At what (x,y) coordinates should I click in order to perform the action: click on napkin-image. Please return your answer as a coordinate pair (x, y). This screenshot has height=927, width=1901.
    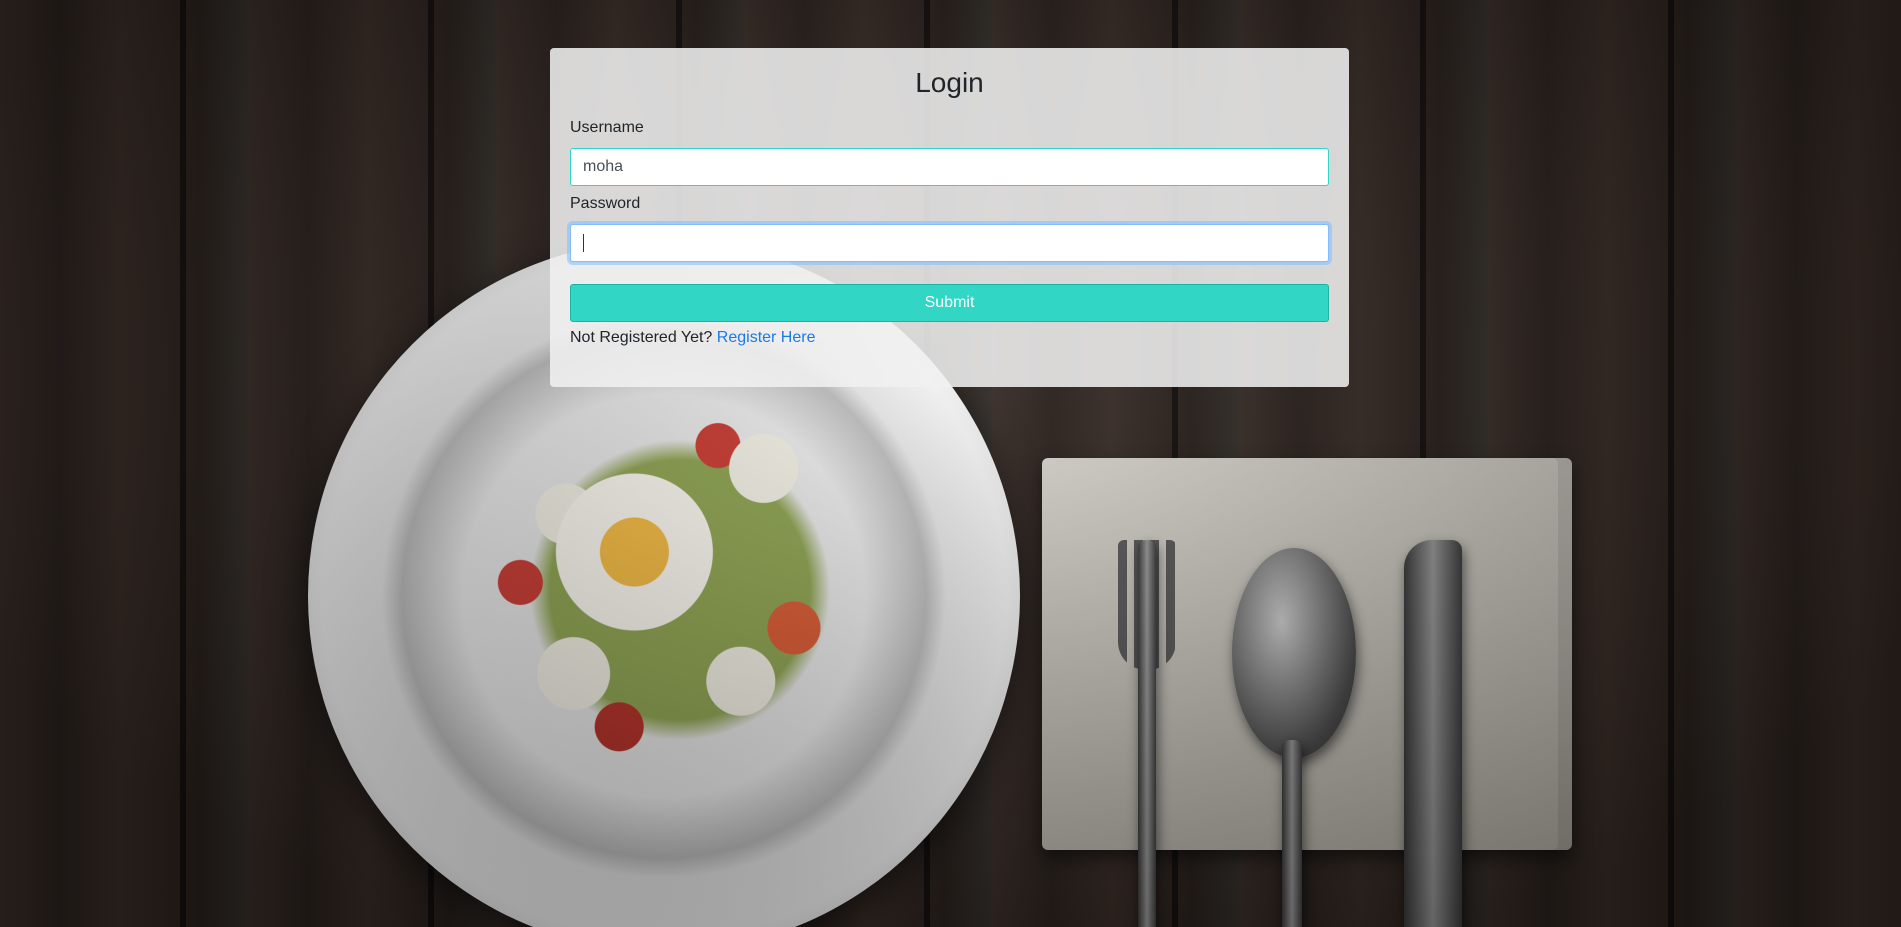
    Looking at the image, I should click on (1307, 654).